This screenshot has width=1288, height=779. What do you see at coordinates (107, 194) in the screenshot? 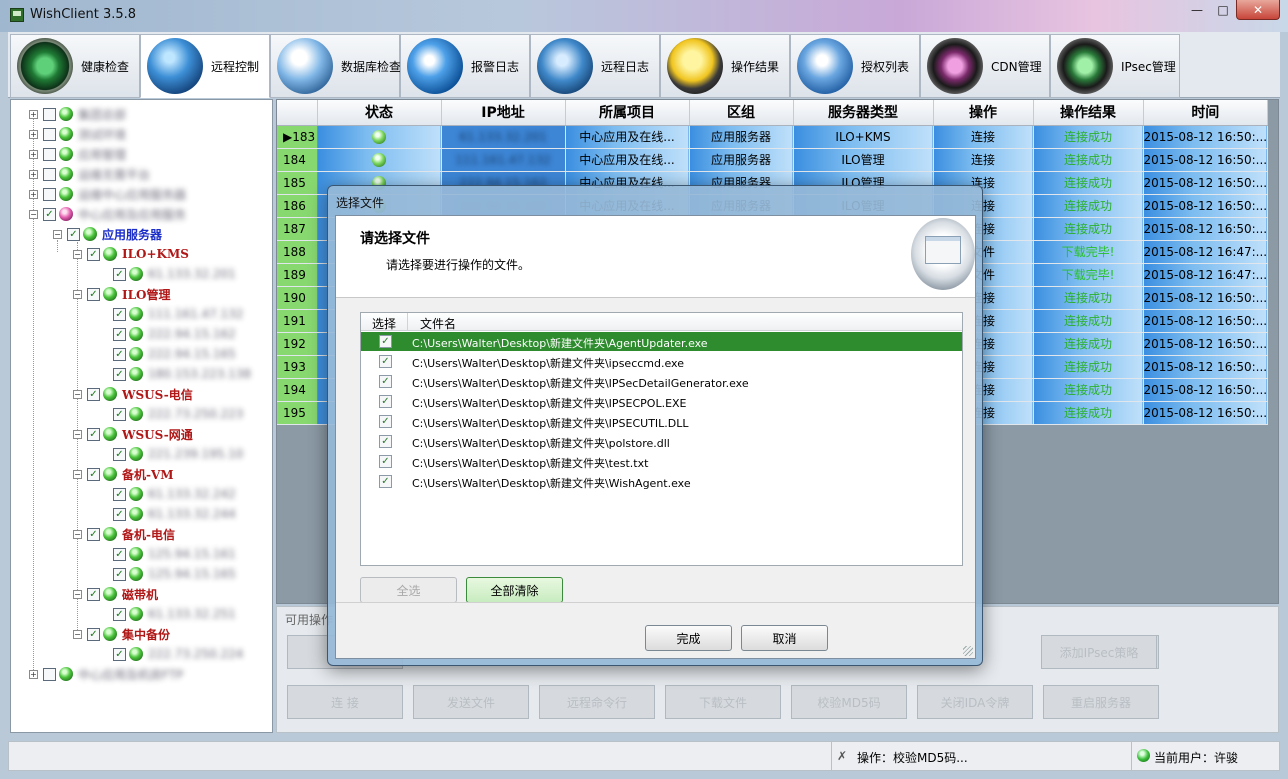
I see `tree-node: + 运维中心应用服务器` at bounding box center [107, 194].